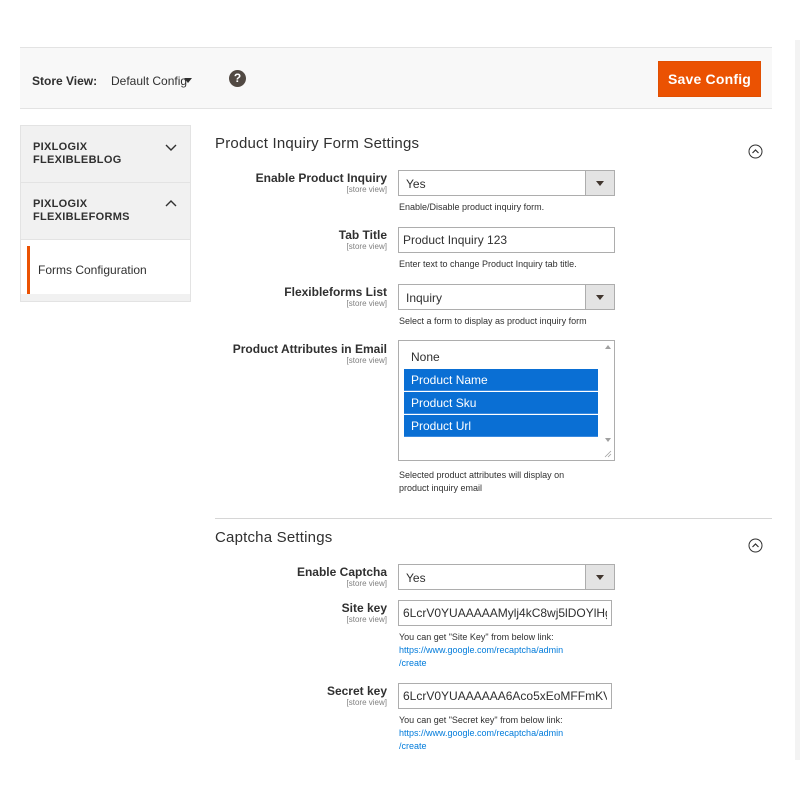  I want to click on site-key-input, so click(505, 613).